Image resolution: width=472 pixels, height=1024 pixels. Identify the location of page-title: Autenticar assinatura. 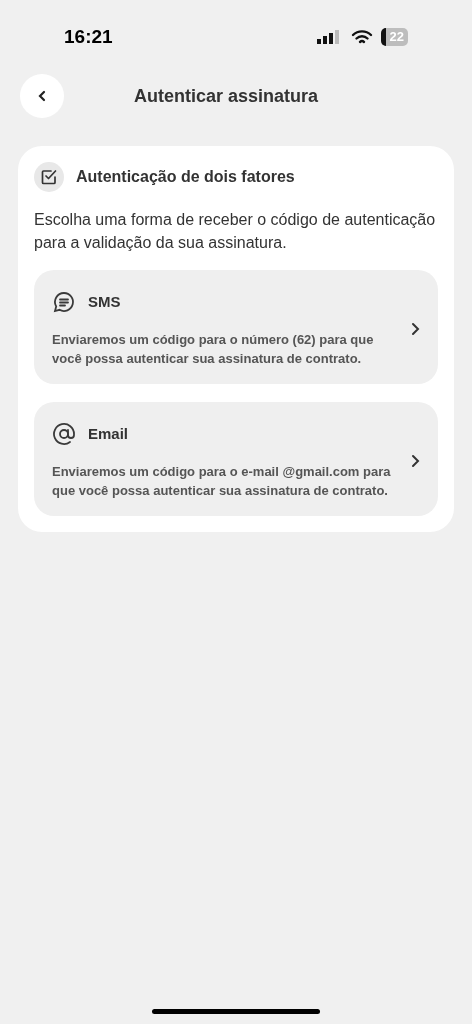
(226, 96).